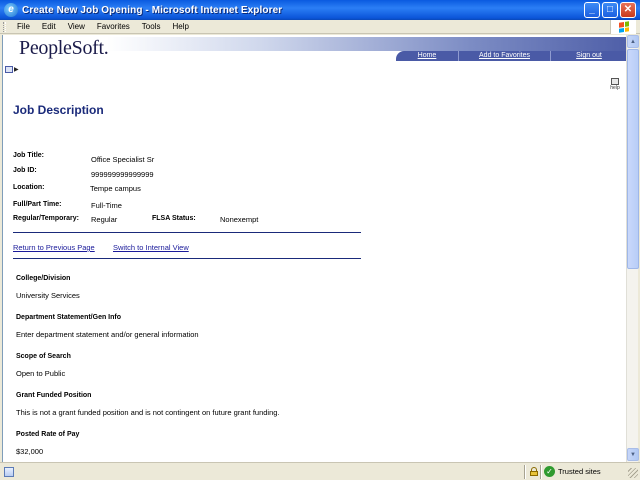 The height and width of the screenshot is (480, 640). I want to click on divider-top, so click(187, 232).